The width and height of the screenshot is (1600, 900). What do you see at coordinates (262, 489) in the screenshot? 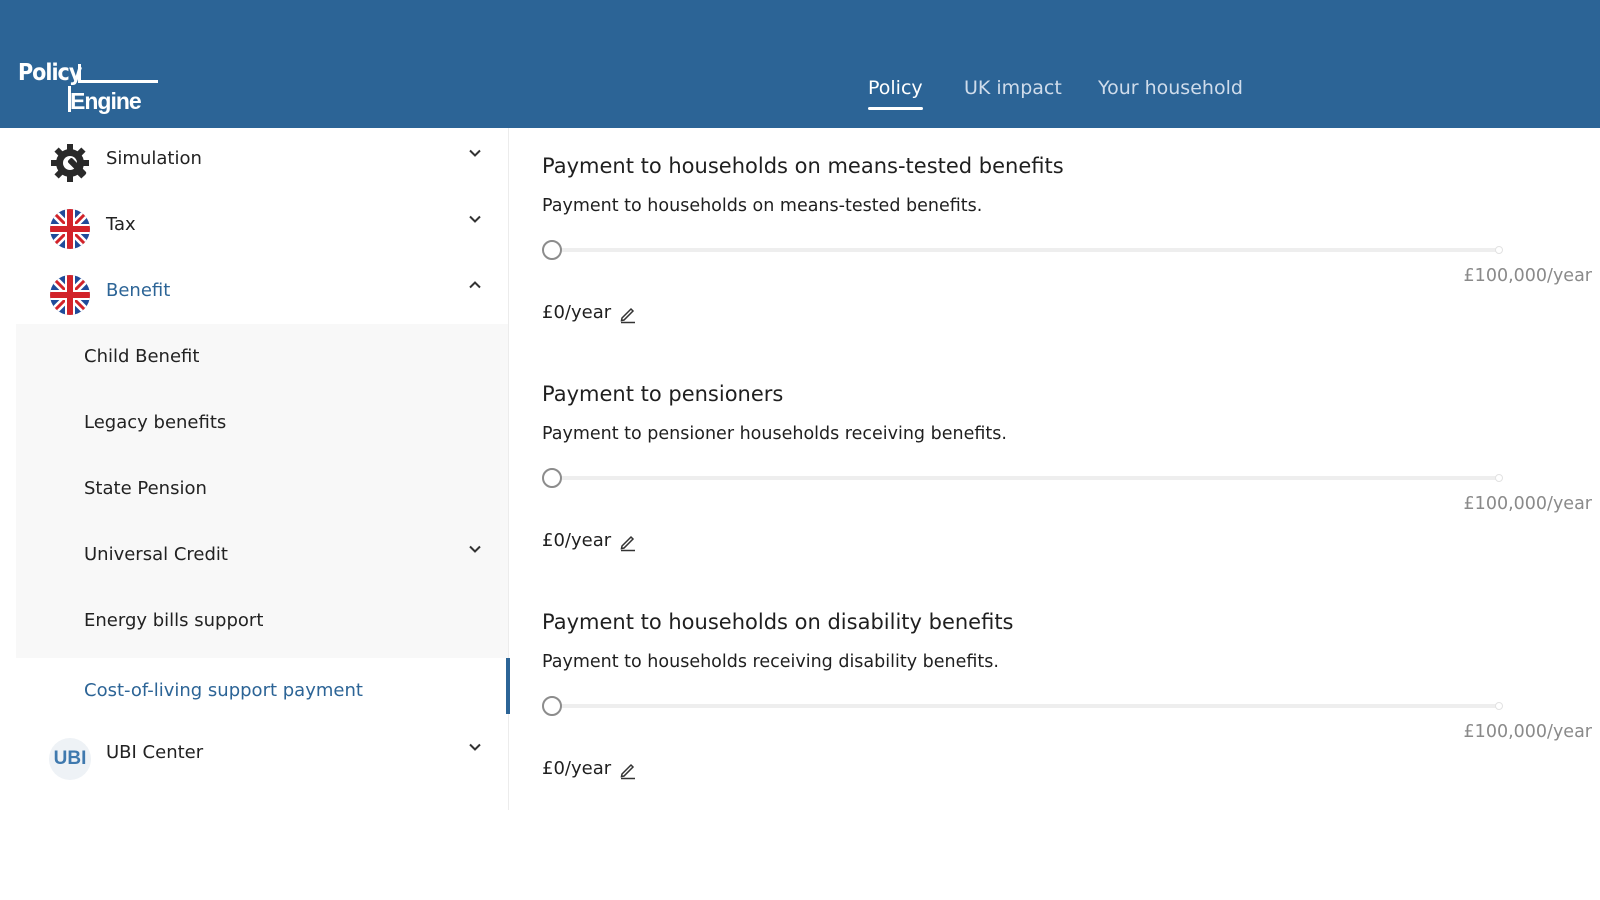
I see `sidebar-subitem-state-pension: State Pension` at bounding box center [262, 489].